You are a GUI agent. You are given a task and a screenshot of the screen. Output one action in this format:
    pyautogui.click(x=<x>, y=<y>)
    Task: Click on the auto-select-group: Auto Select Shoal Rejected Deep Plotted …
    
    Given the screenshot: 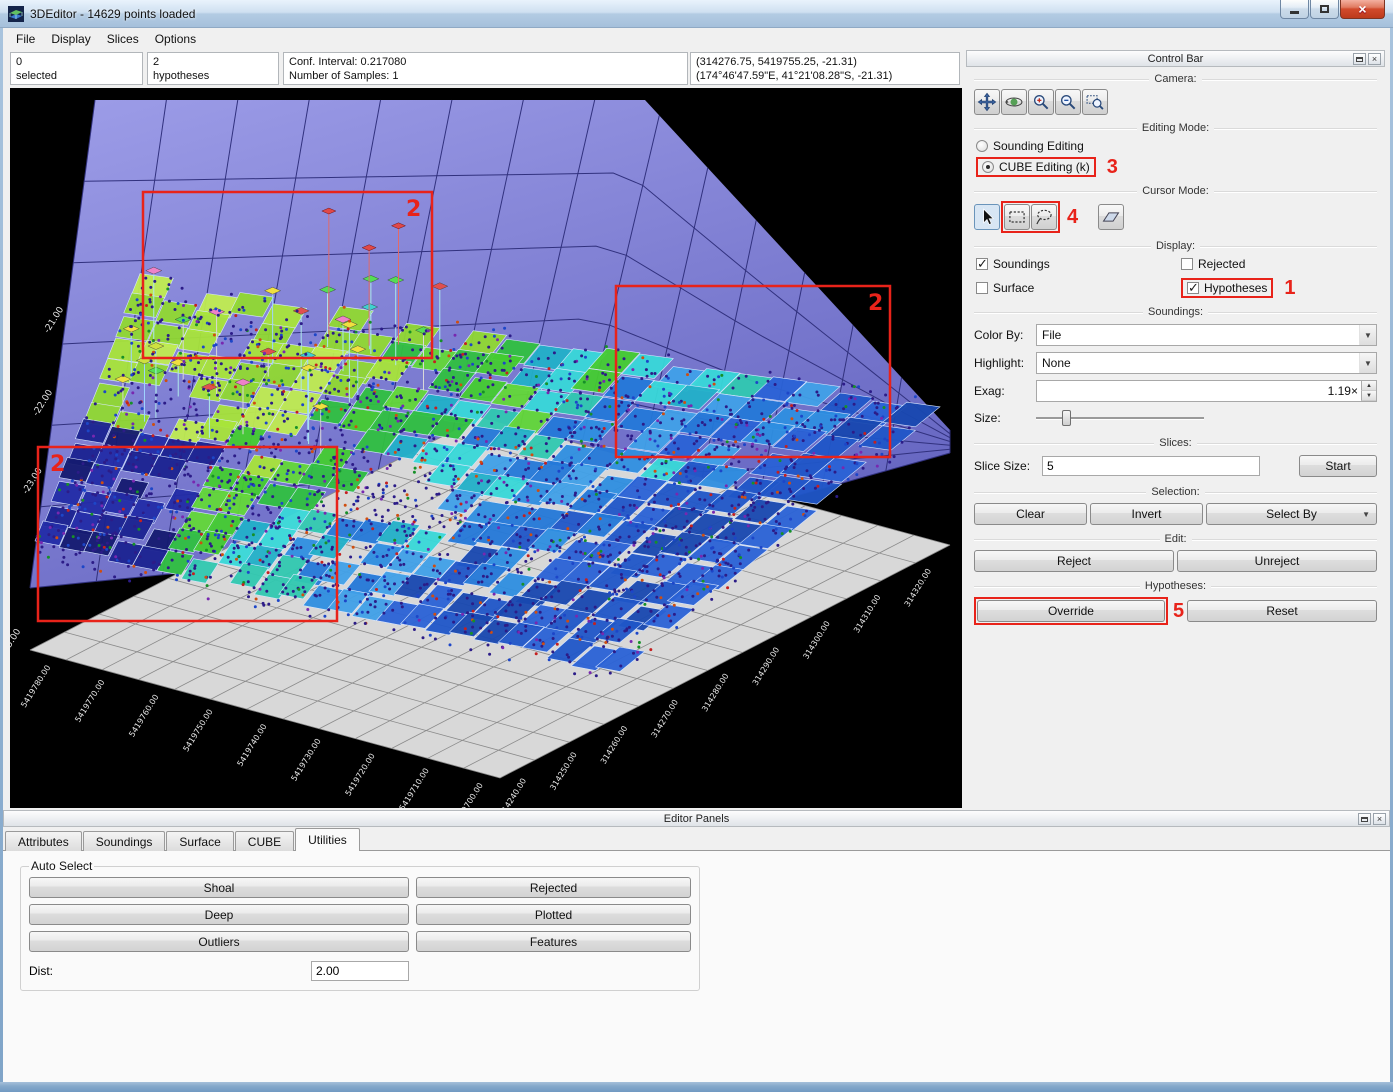 What is the action you would take?
    pyautogui.click(x=360, y=925)
    